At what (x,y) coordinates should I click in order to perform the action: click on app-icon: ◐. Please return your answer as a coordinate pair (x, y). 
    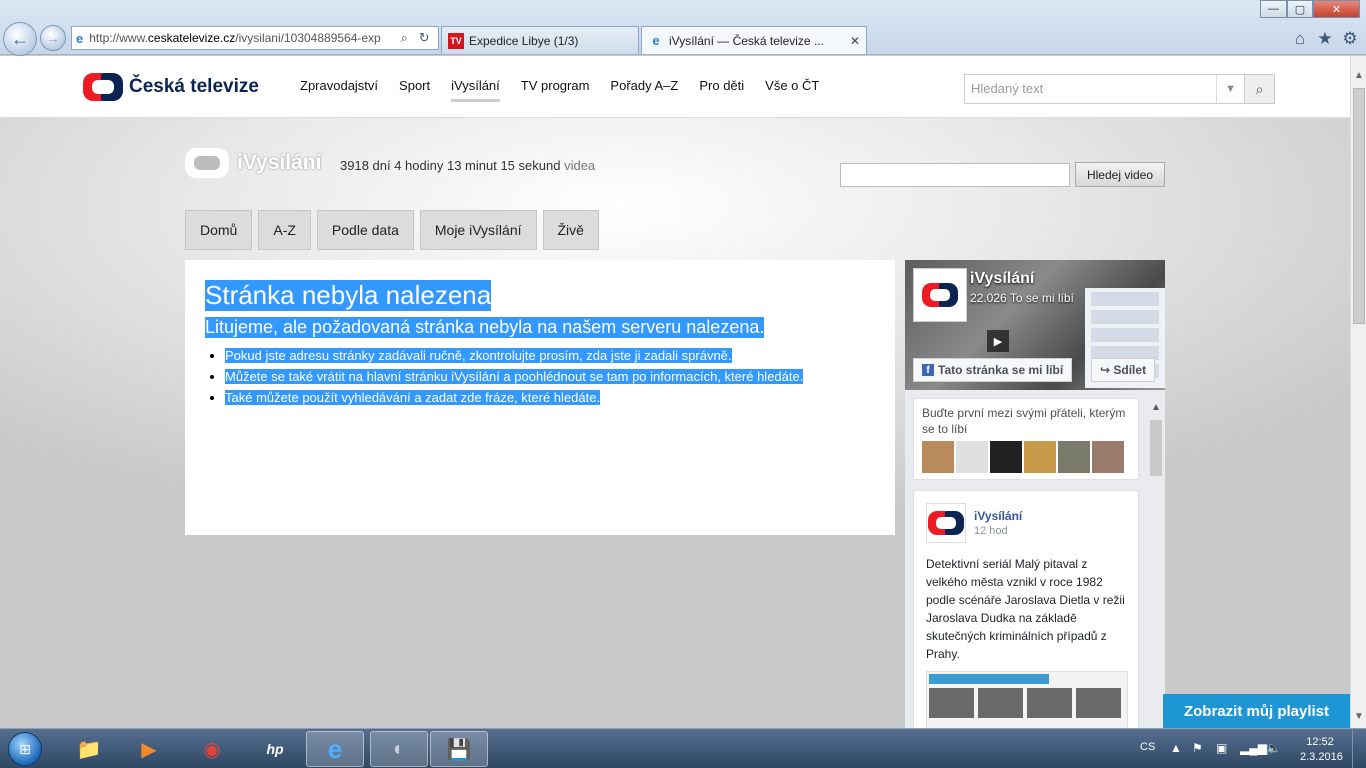
    Looking at the image, I should click on (399, 748).